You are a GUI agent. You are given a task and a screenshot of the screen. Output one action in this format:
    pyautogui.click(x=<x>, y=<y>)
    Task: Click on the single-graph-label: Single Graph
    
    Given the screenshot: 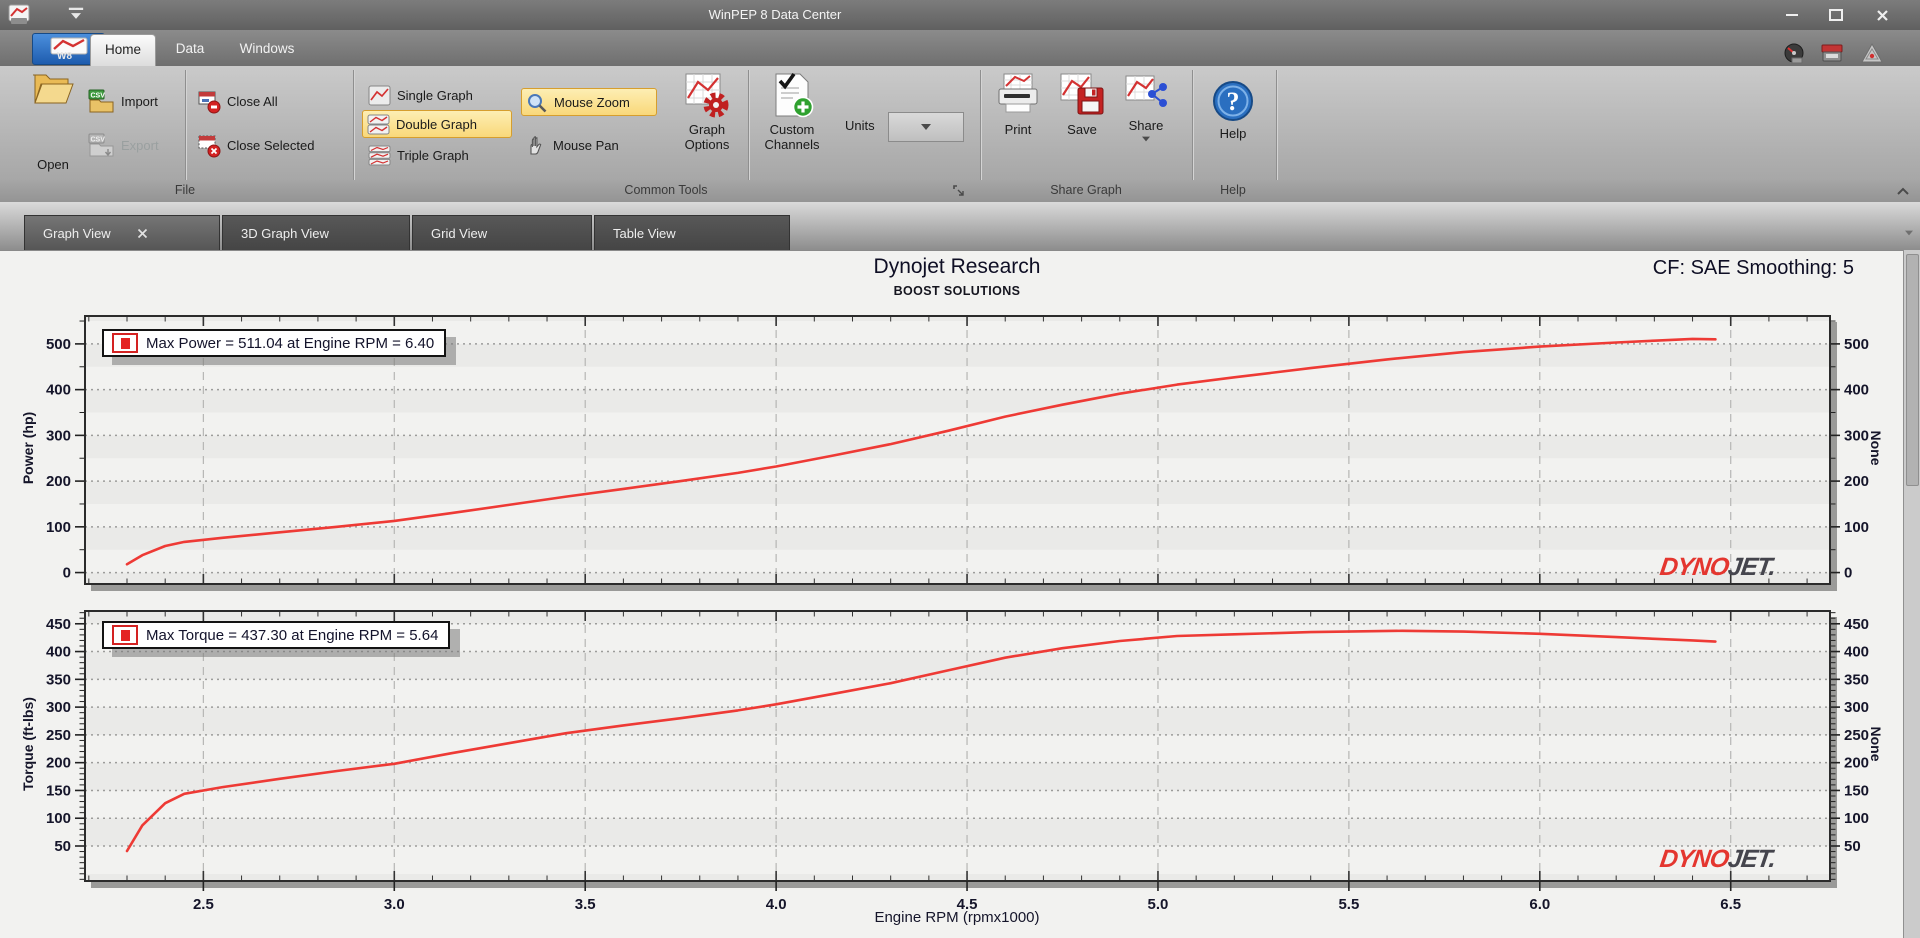 What is the action you would take?
    pyautogui.click(x=435, y=95)
    